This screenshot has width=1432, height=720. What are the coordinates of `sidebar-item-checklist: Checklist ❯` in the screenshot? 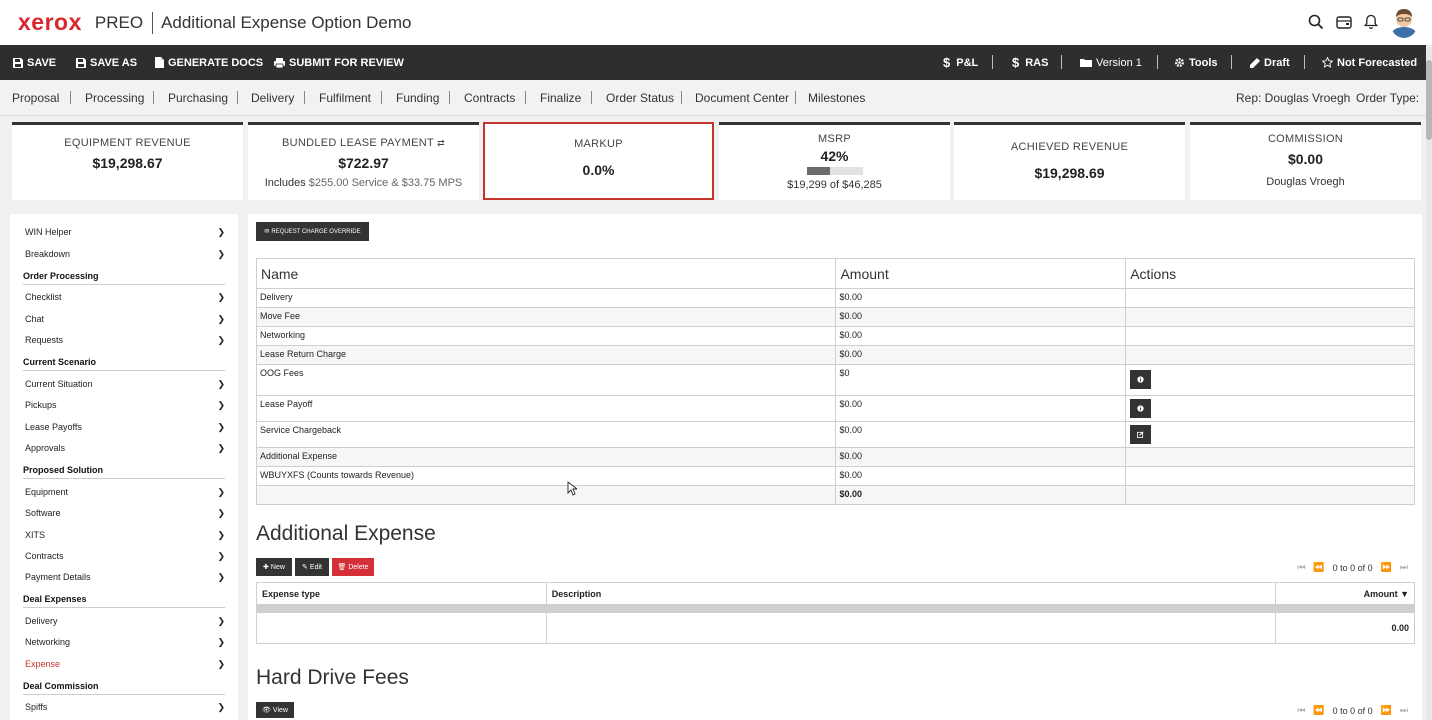 It's located at (125, 297).